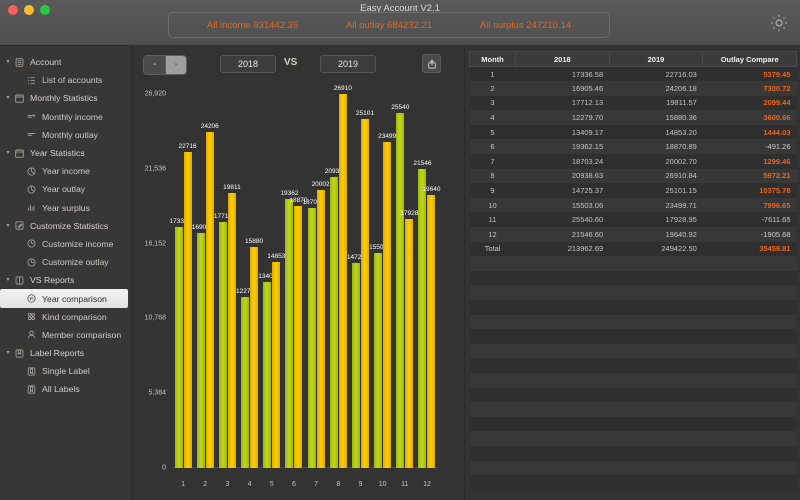  What do you see at coordinates (65, 226) in the screenshot?
I see `sidebar-item-customize-statistics: ▾ Customize Statistics` at bounding box center [65, 226].